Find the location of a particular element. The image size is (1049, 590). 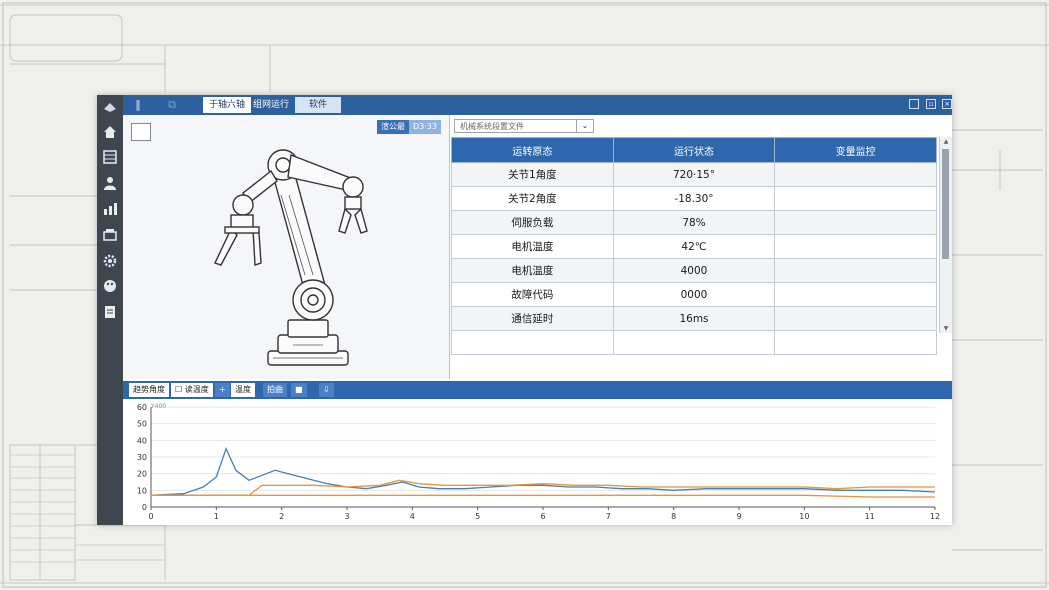

minimize-icon is located at coordinates (914, 104).